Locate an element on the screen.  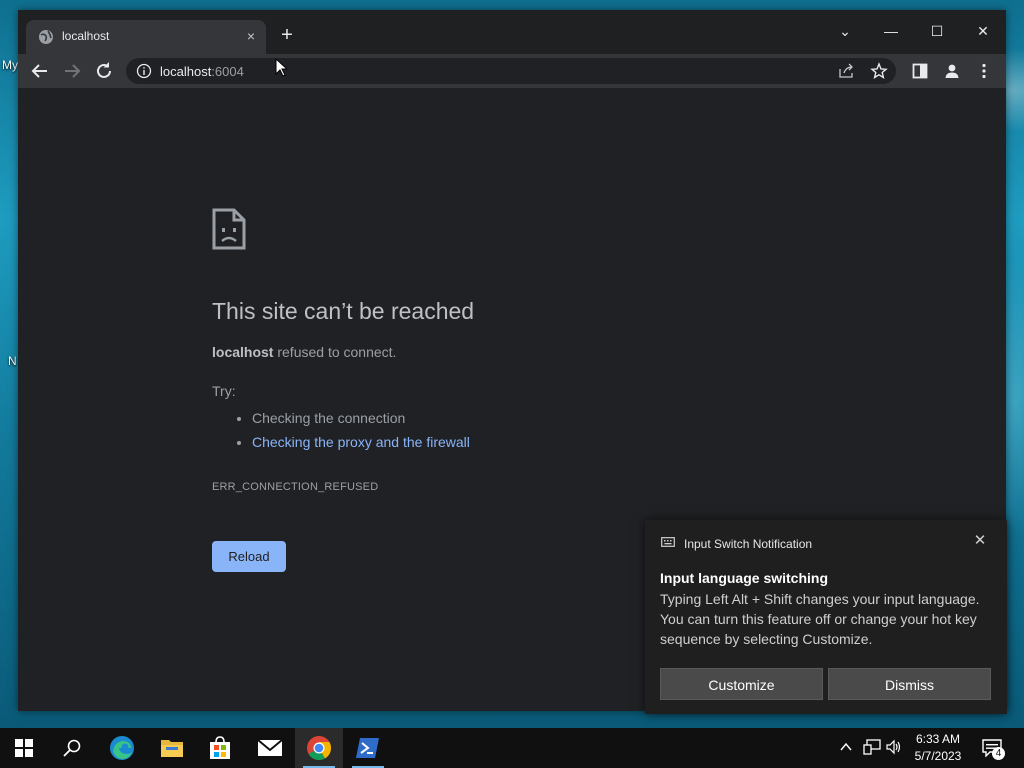
suggestion-link: Checking the proxy and the firewall is located at coordinates (361, 442).